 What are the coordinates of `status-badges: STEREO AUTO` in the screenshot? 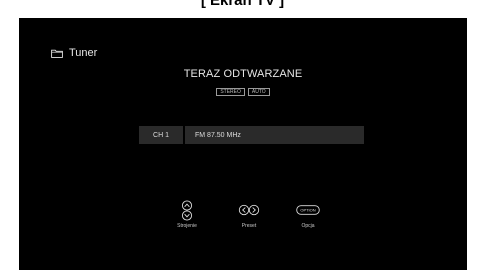 It's located at (243, 92).